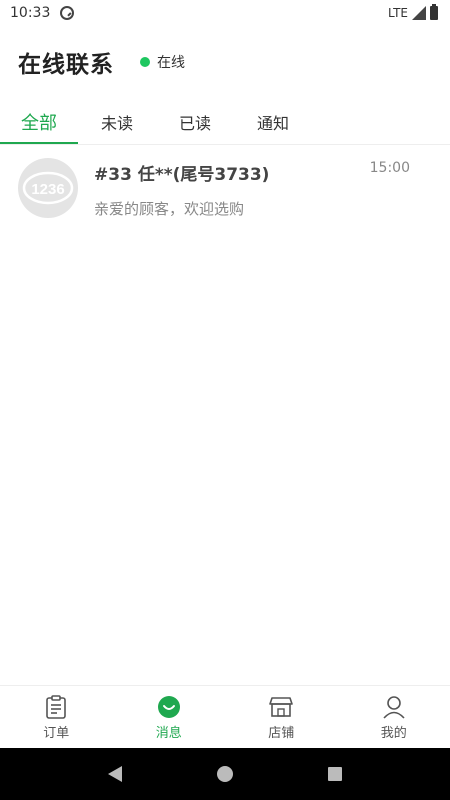 The width and height of the screenshot is (450, 800). Describe the element at coordinates (66, 65) in the screenshot. I see `page-title: 在线联系` at that location.